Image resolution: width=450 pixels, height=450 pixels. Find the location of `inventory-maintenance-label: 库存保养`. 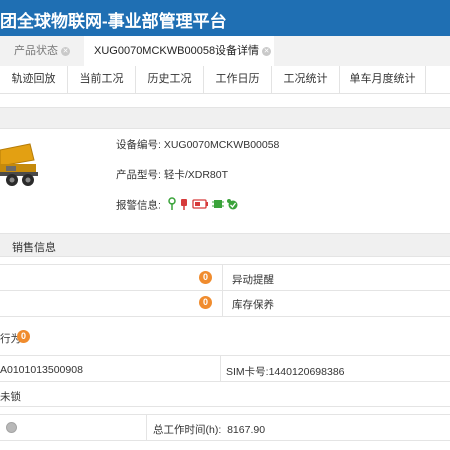

inventory-maintenance-label: 库存保养 is located at coordinates (253, 305).